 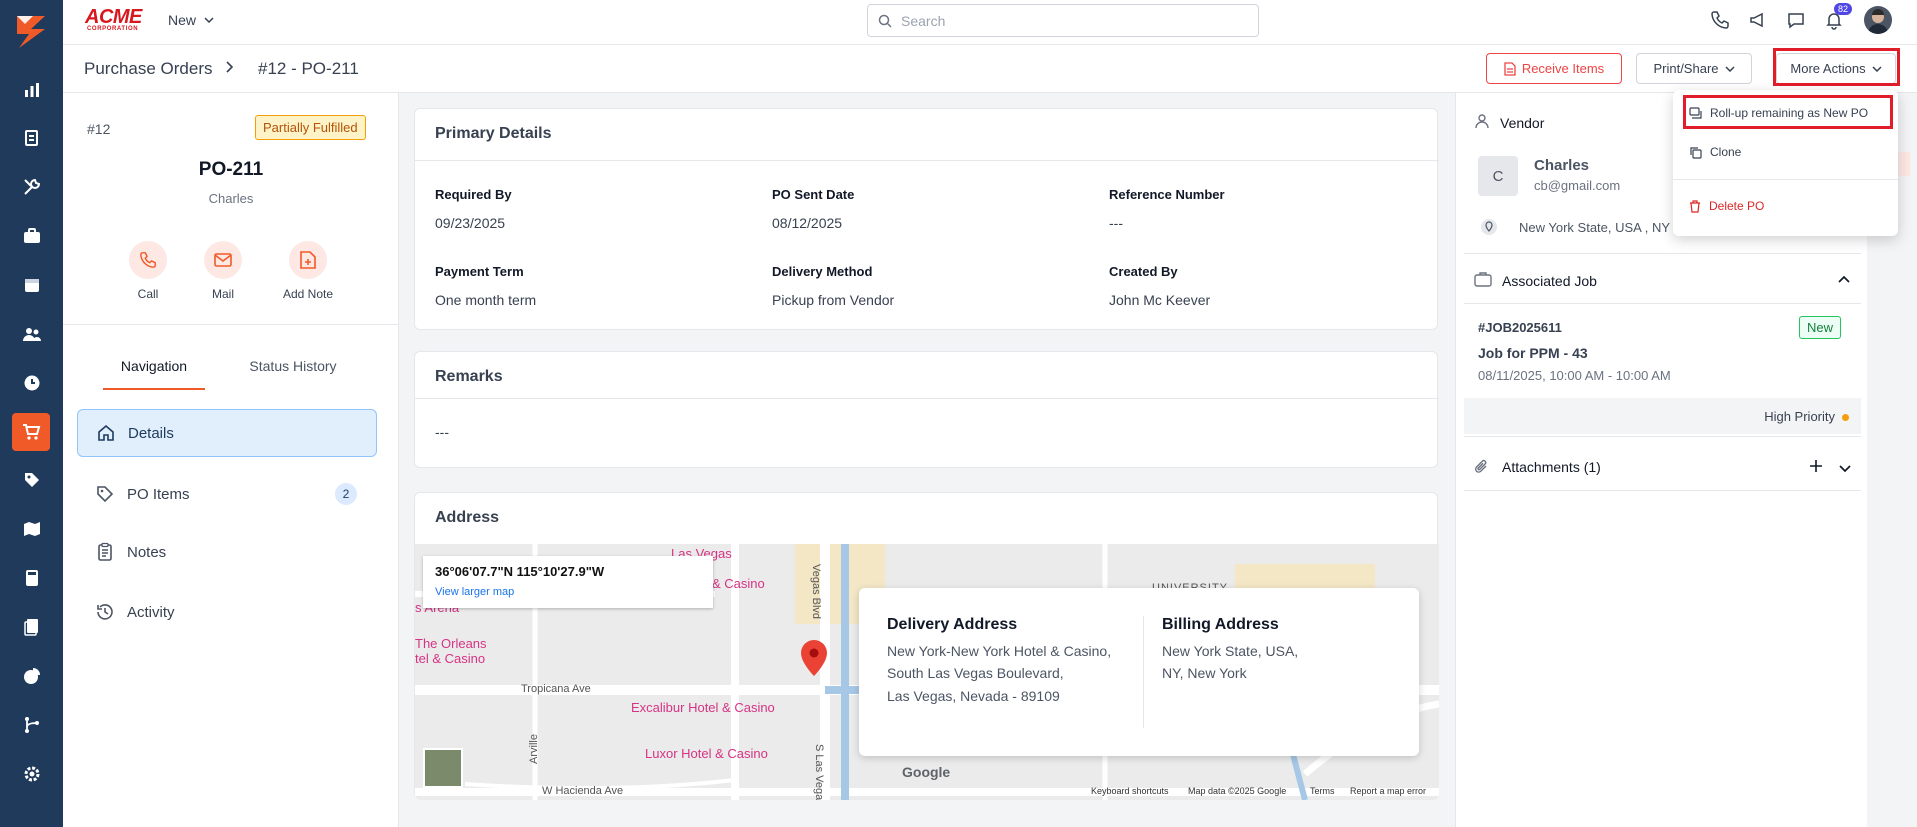 I want to click on menu-item-clone: Clone, so click(x=1785, y=152).